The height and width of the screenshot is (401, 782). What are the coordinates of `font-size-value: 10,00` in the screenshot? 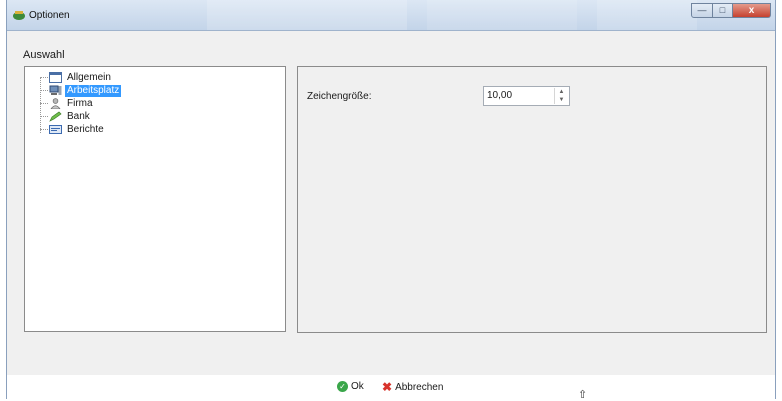 It's located at (499, 95).